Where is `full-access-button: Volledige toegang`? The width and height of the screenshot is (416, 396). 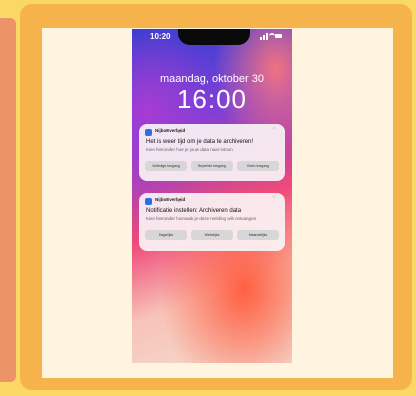
full-access-button: Volledige toegang is located at coordinates (166, 166).